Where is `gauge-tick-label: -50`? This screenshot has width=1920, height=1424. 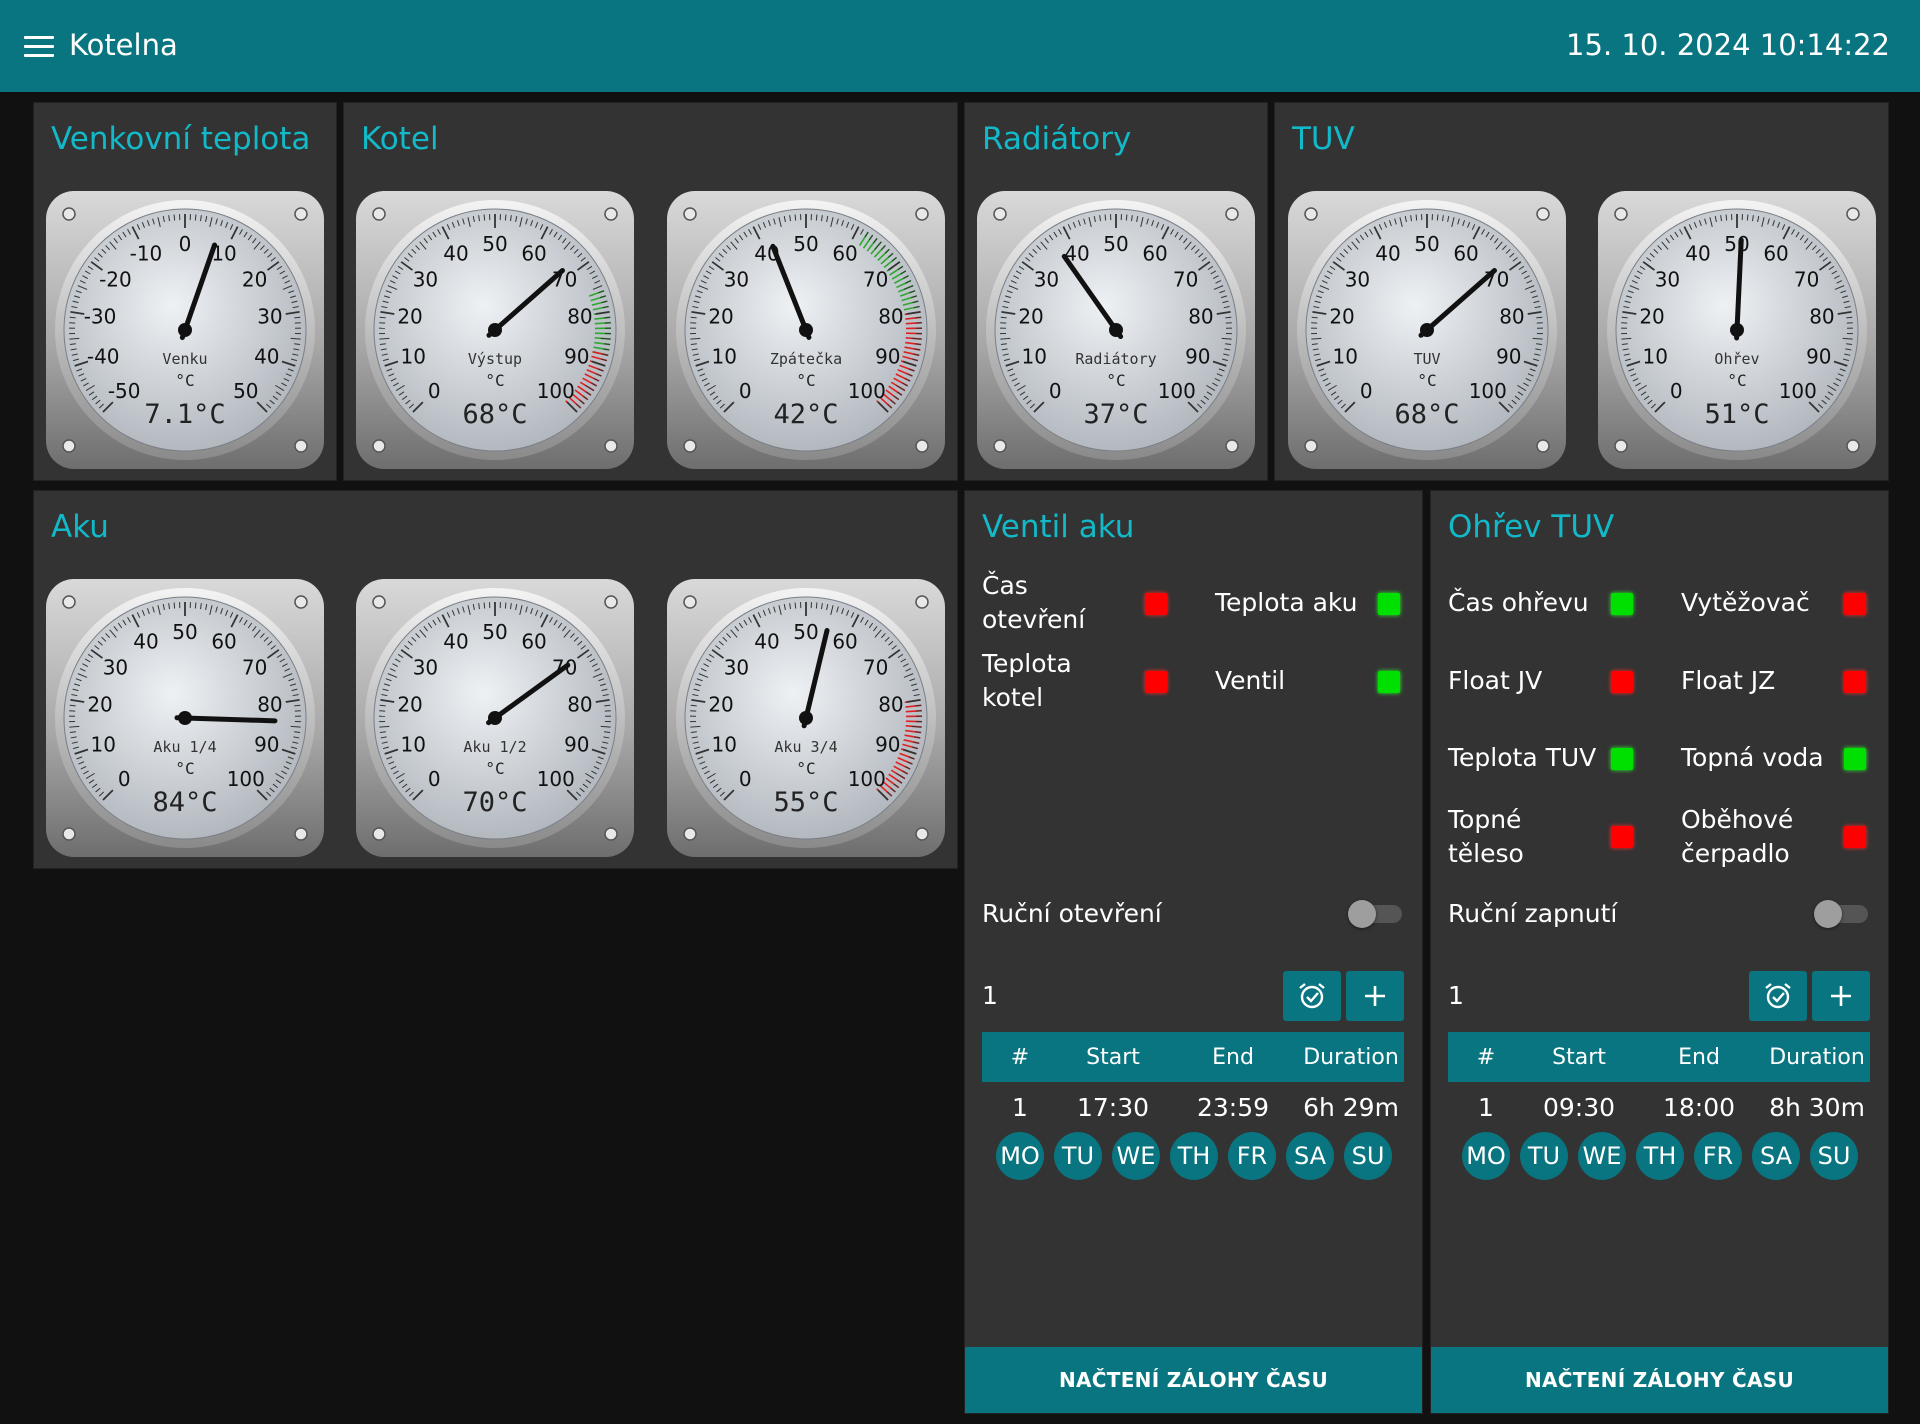 gauge-tick-label: -50 is located at coordinates (124, 391).